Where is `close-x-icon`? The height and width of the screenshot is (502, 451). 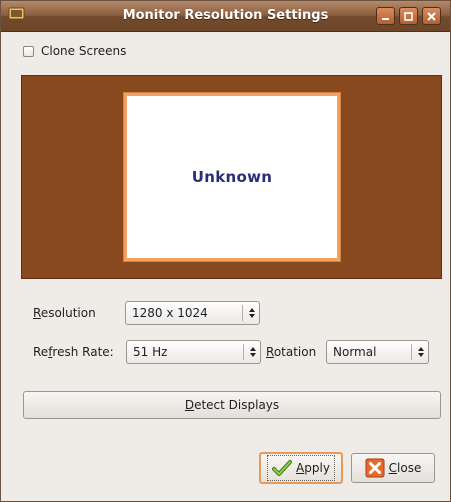 close-x-icon is located at coordinates (375, 468).